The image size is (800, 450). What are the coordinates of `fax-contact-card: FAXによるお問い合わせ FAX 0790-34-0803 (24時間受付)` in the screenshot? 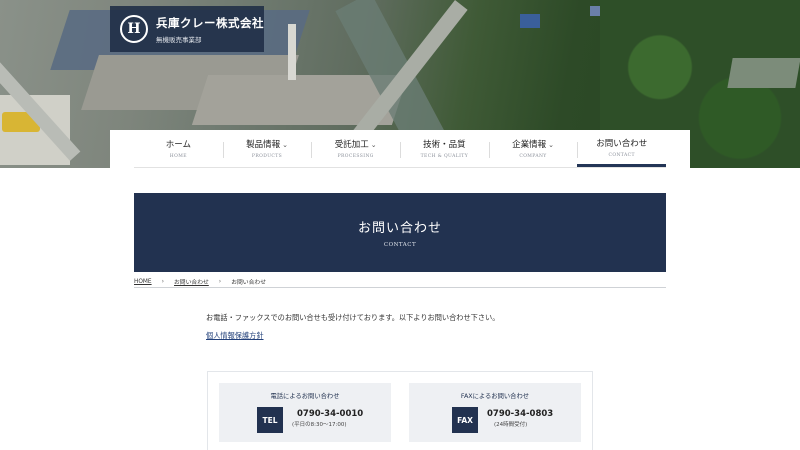 It's located at (495, 412).